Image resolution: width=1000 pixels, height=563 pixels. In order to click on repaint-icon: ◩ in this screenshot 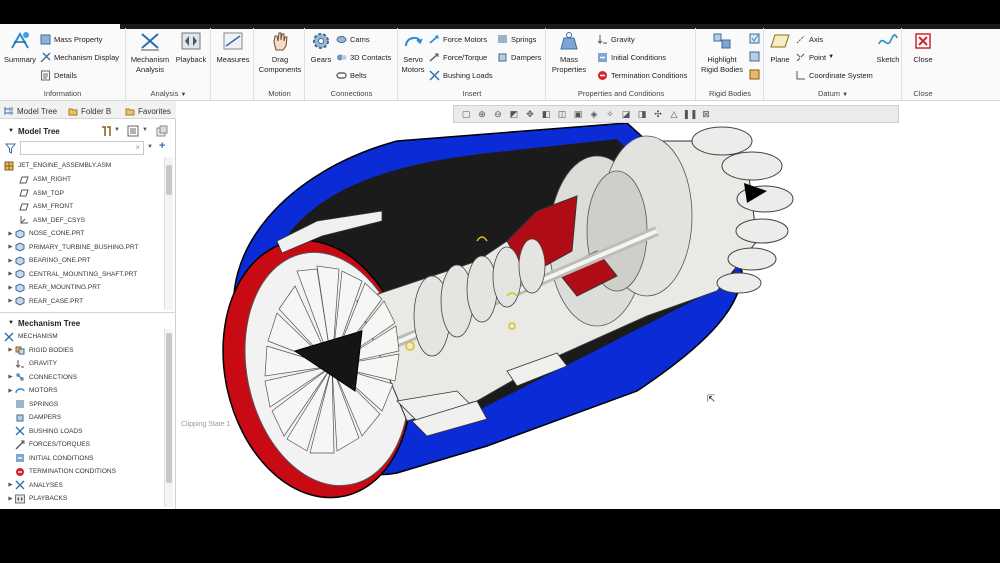, I will do `click(514, 114)`.